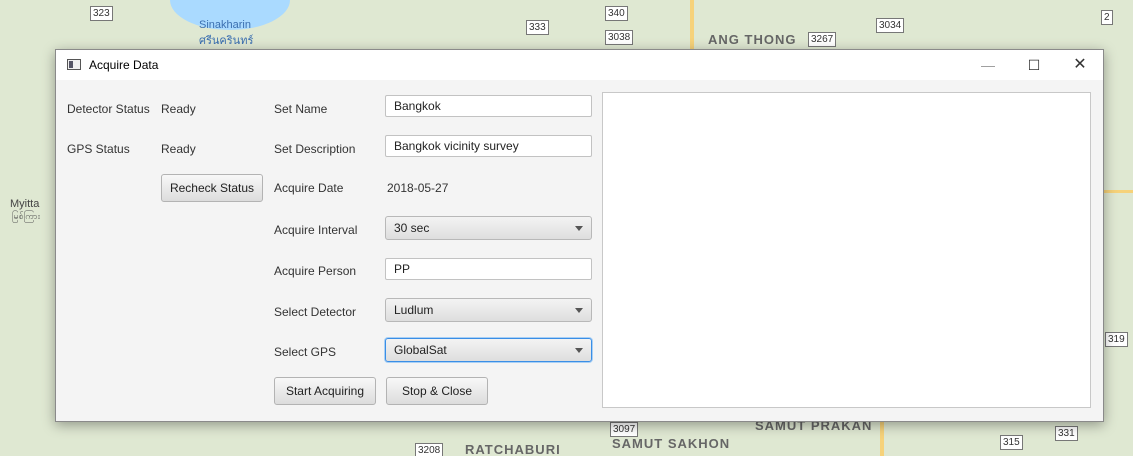  Describe the element at coordinates (301, 109) in the screenshot. I see `set-name-label: Set Name` at that location.